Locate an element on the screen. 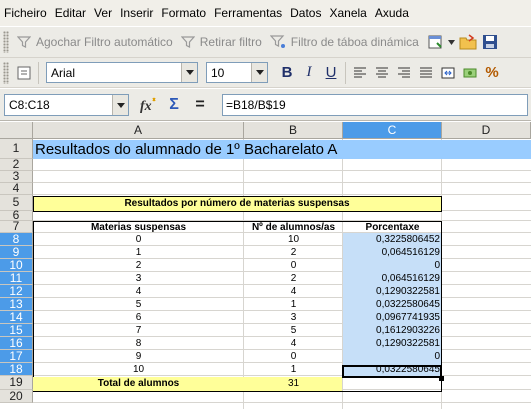 This screenshot has width=531, height=409. row-header: 19 is located at coordinates (16, 383).